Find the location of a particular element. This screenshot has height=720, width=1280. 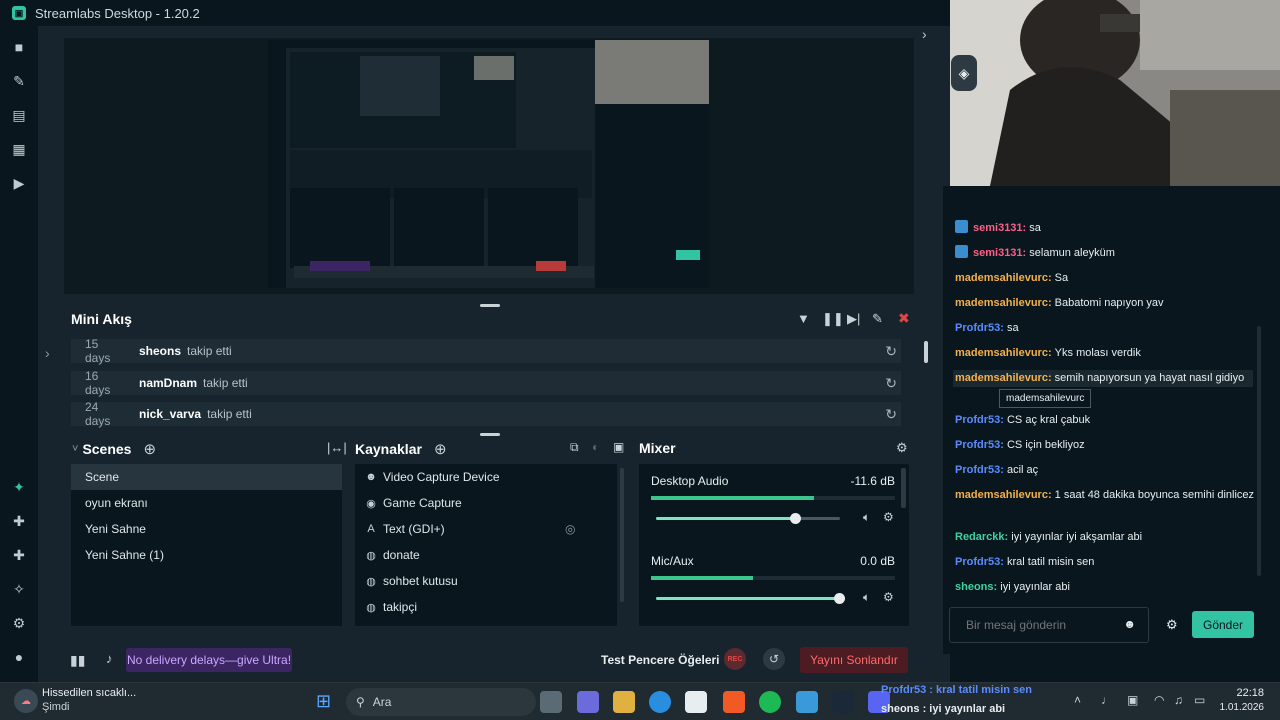

profile-icon: ● is located at coordinates (19, 657).